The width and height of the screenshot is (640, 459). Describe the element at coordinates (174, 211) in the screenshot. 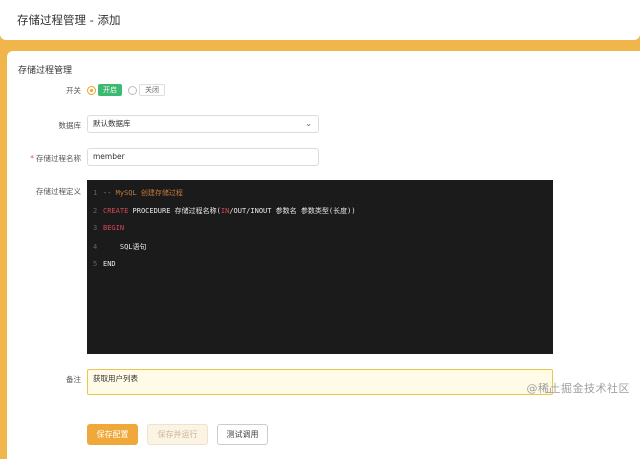

I see `code-token: PROCEDURE 存储过程名称(` at that location.